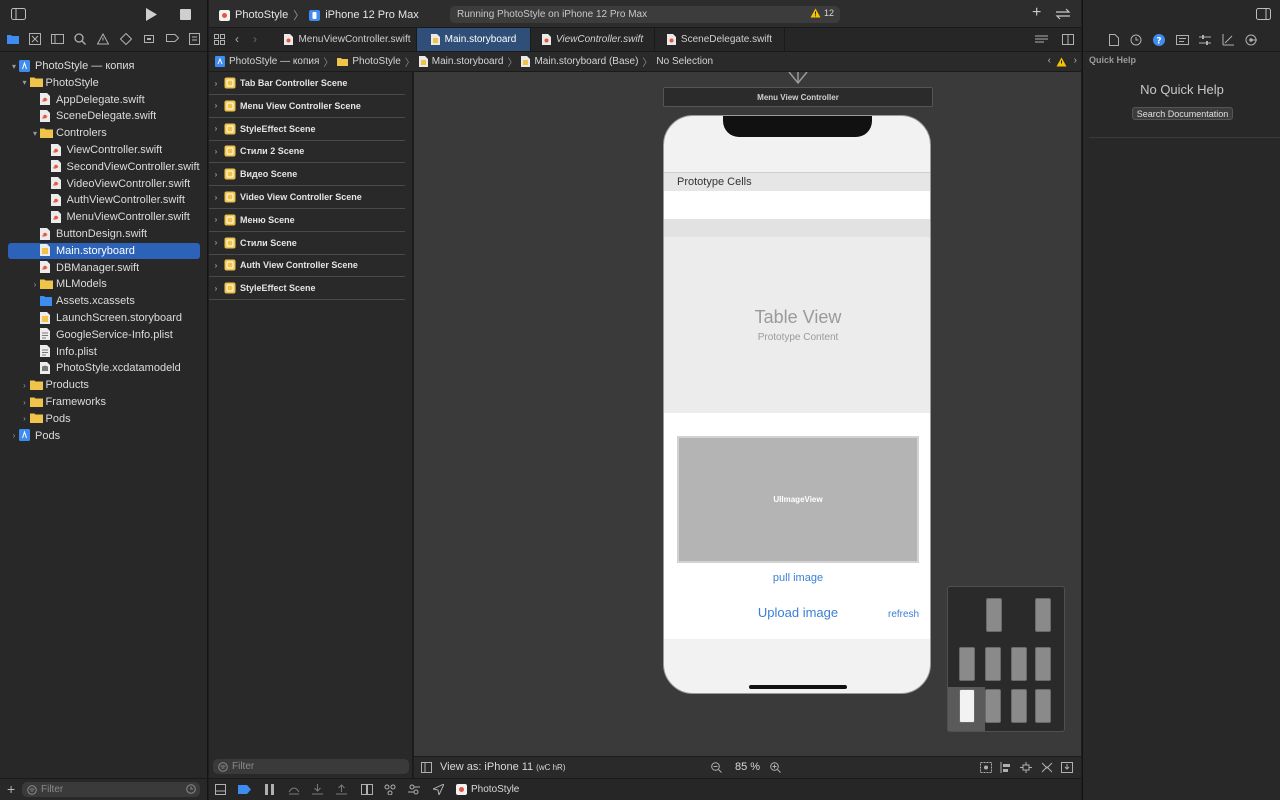 Image resolution: width=1280 pixels, height=800 pixels. I want to click on outline-scene-item: › Меню Scene, so click(307, 220).